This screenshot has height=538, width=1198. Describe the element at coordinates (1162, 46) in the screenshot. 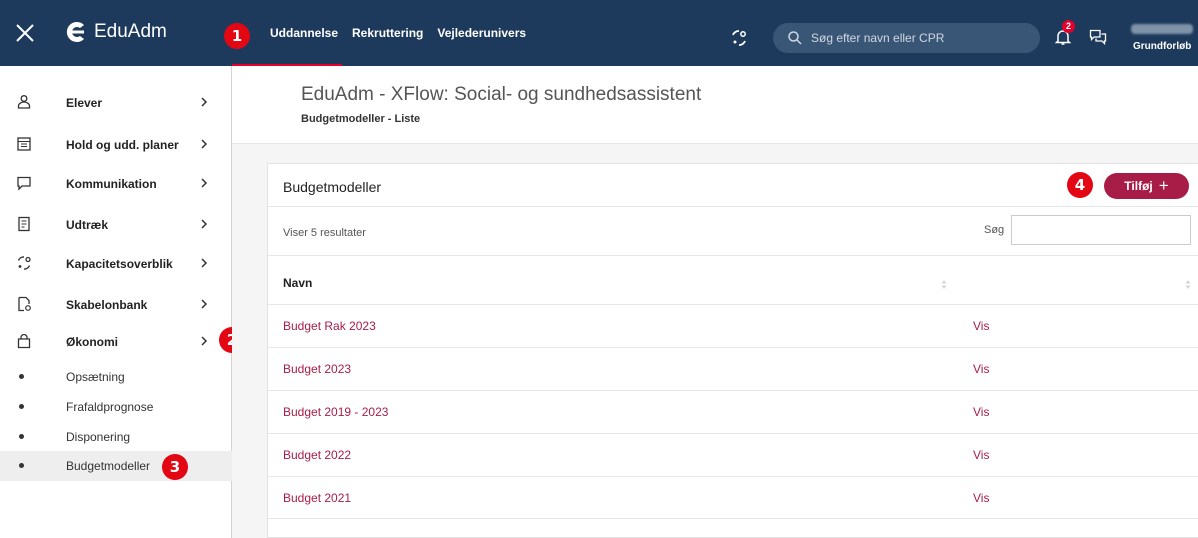

I see `user-profile-label: Grundforløb` at that location.